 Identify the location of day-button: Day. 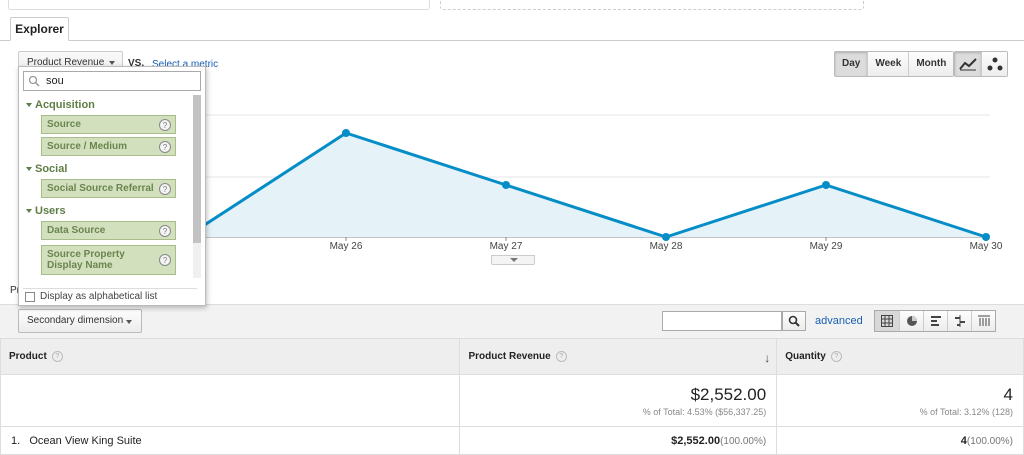
(851, 64).